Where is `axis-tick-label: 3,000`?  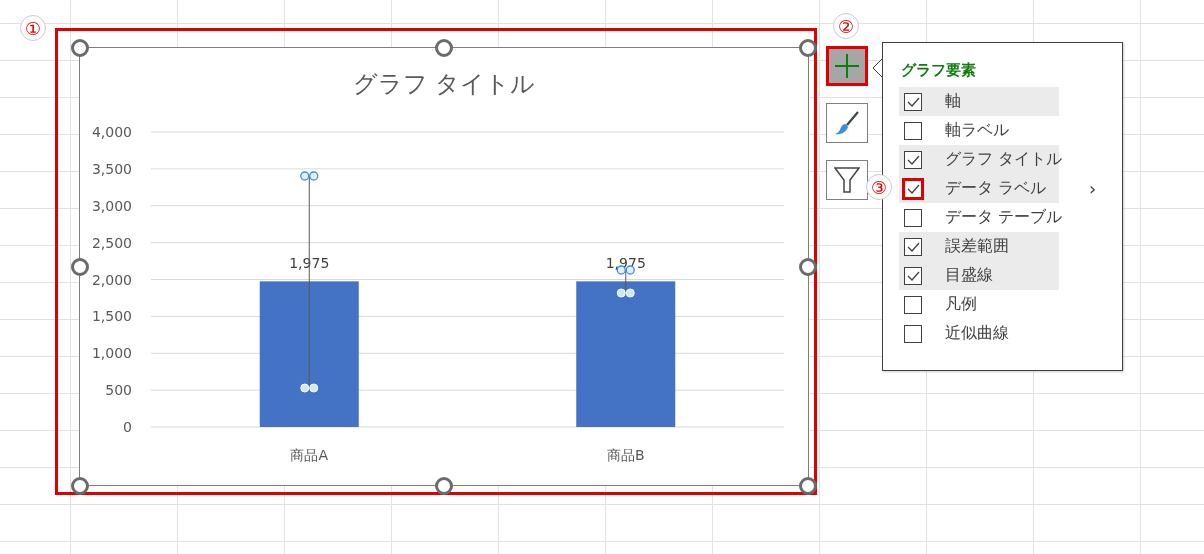
axis-tick-label: 3,000 is located at coordinates (111, 205).